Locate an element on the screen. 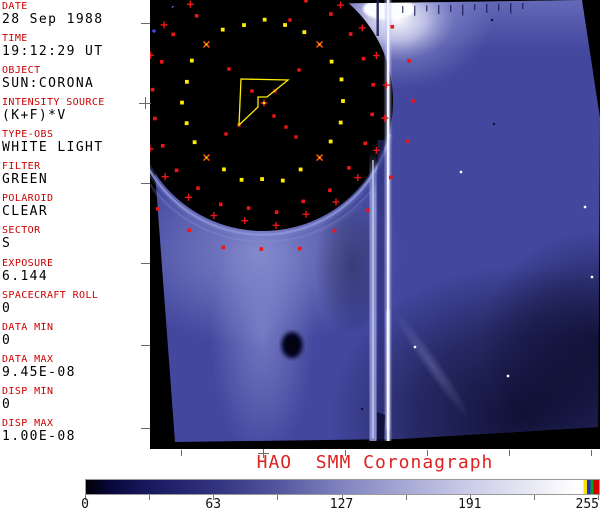  field-label: DISP MAX is located at coordinates (28, 423).